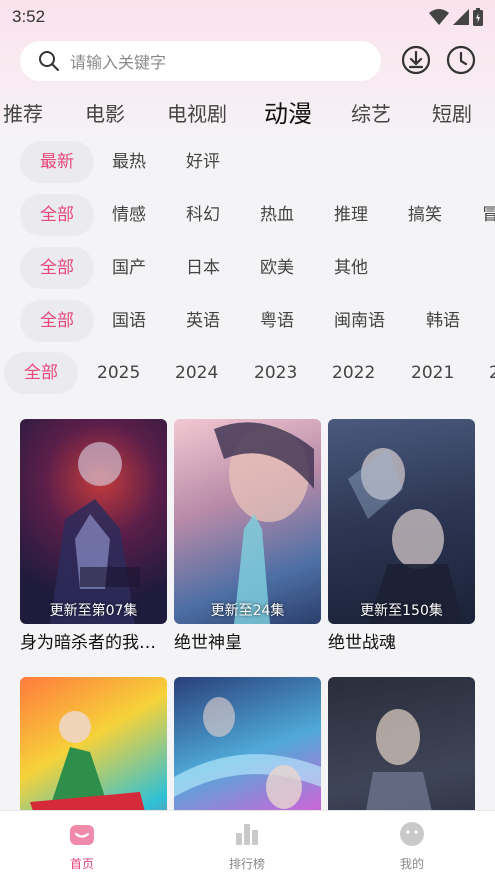 The height and width of the screenshot is (880, 495). Describe the element at coordinates (247, 322) in the screenshot. I see `language-filter-row: 全部 国语 英语 粤语 闽南语 韩语` at that location.